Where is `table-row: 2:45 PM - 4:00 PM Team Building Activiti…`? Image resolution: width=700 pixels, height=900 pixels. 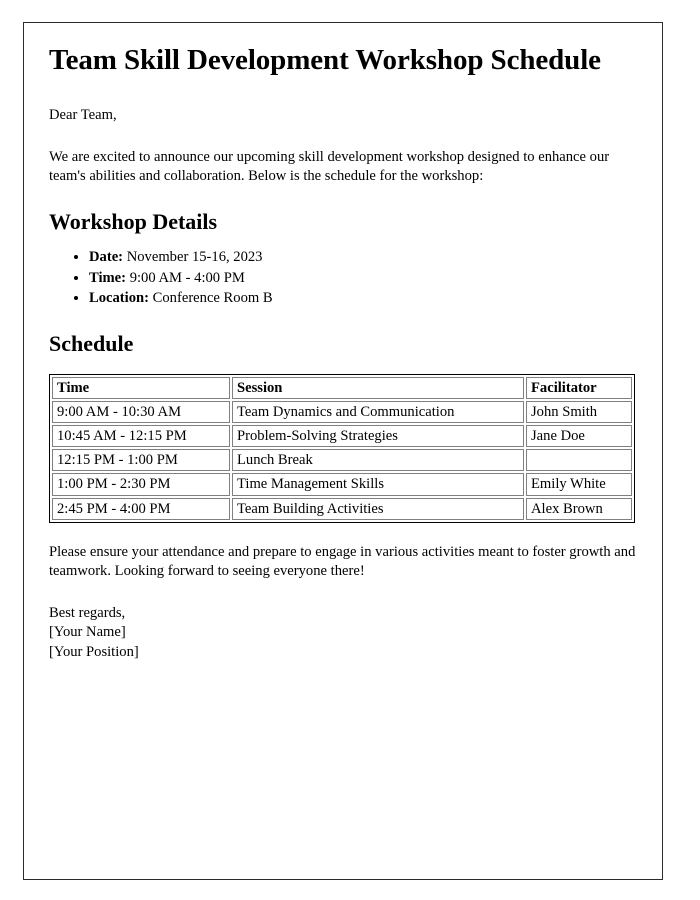 table-row: 2:45 PM - 4:00 PM Team Building Activiti… is located at coordinates (342, 508).